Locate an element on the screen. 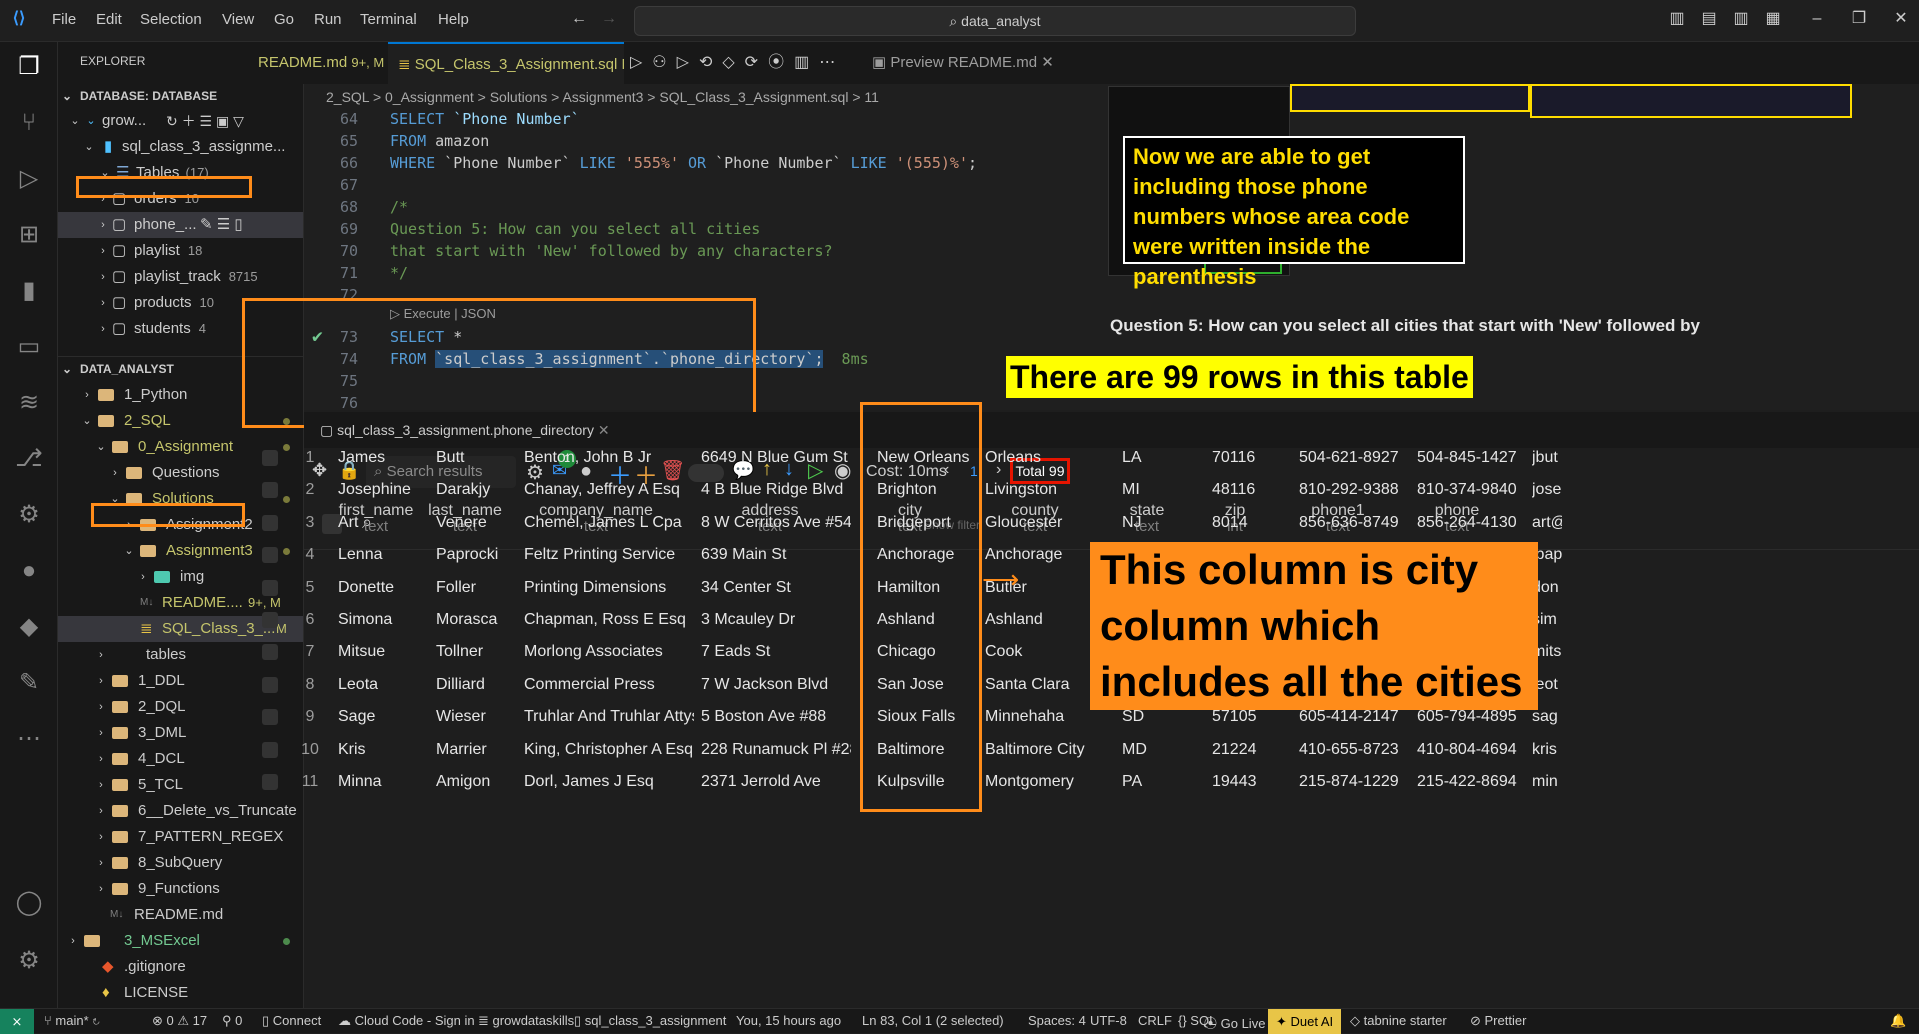 The height and width of the screenshot is (1034, 1919). refresh-icon: ↻ ＋ ☰ ▣ ▽ is located at coordinates (205, 121).